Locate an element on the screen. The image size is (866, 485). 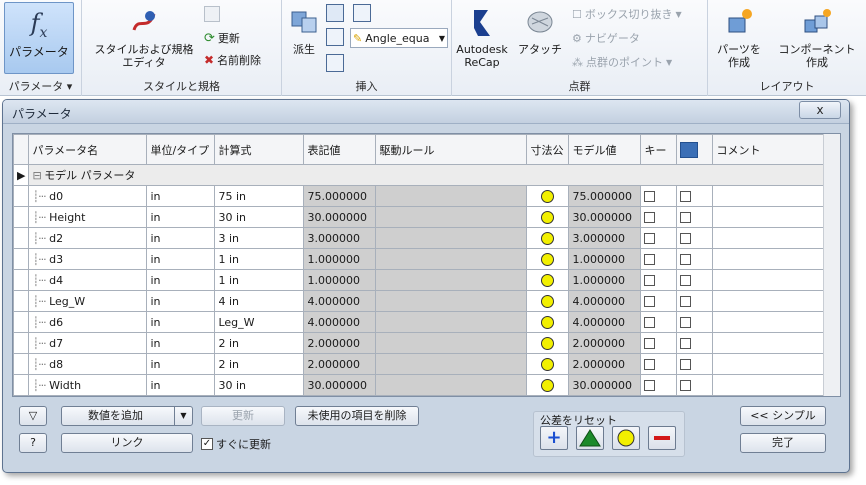
equation-cell: 75 in is located at coordinates (259, 196).